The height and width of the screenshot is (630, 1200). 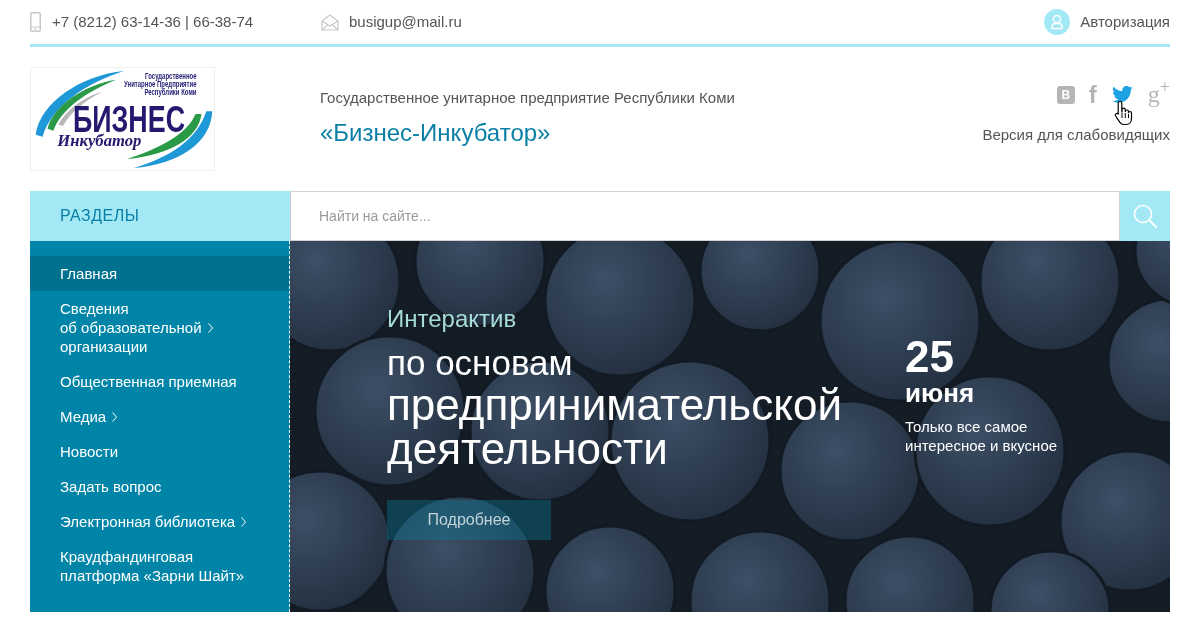 What do you see at coordinates (940, 393) in the screenshot?
I see `event-month: июня` at bounding box center [940, 393].